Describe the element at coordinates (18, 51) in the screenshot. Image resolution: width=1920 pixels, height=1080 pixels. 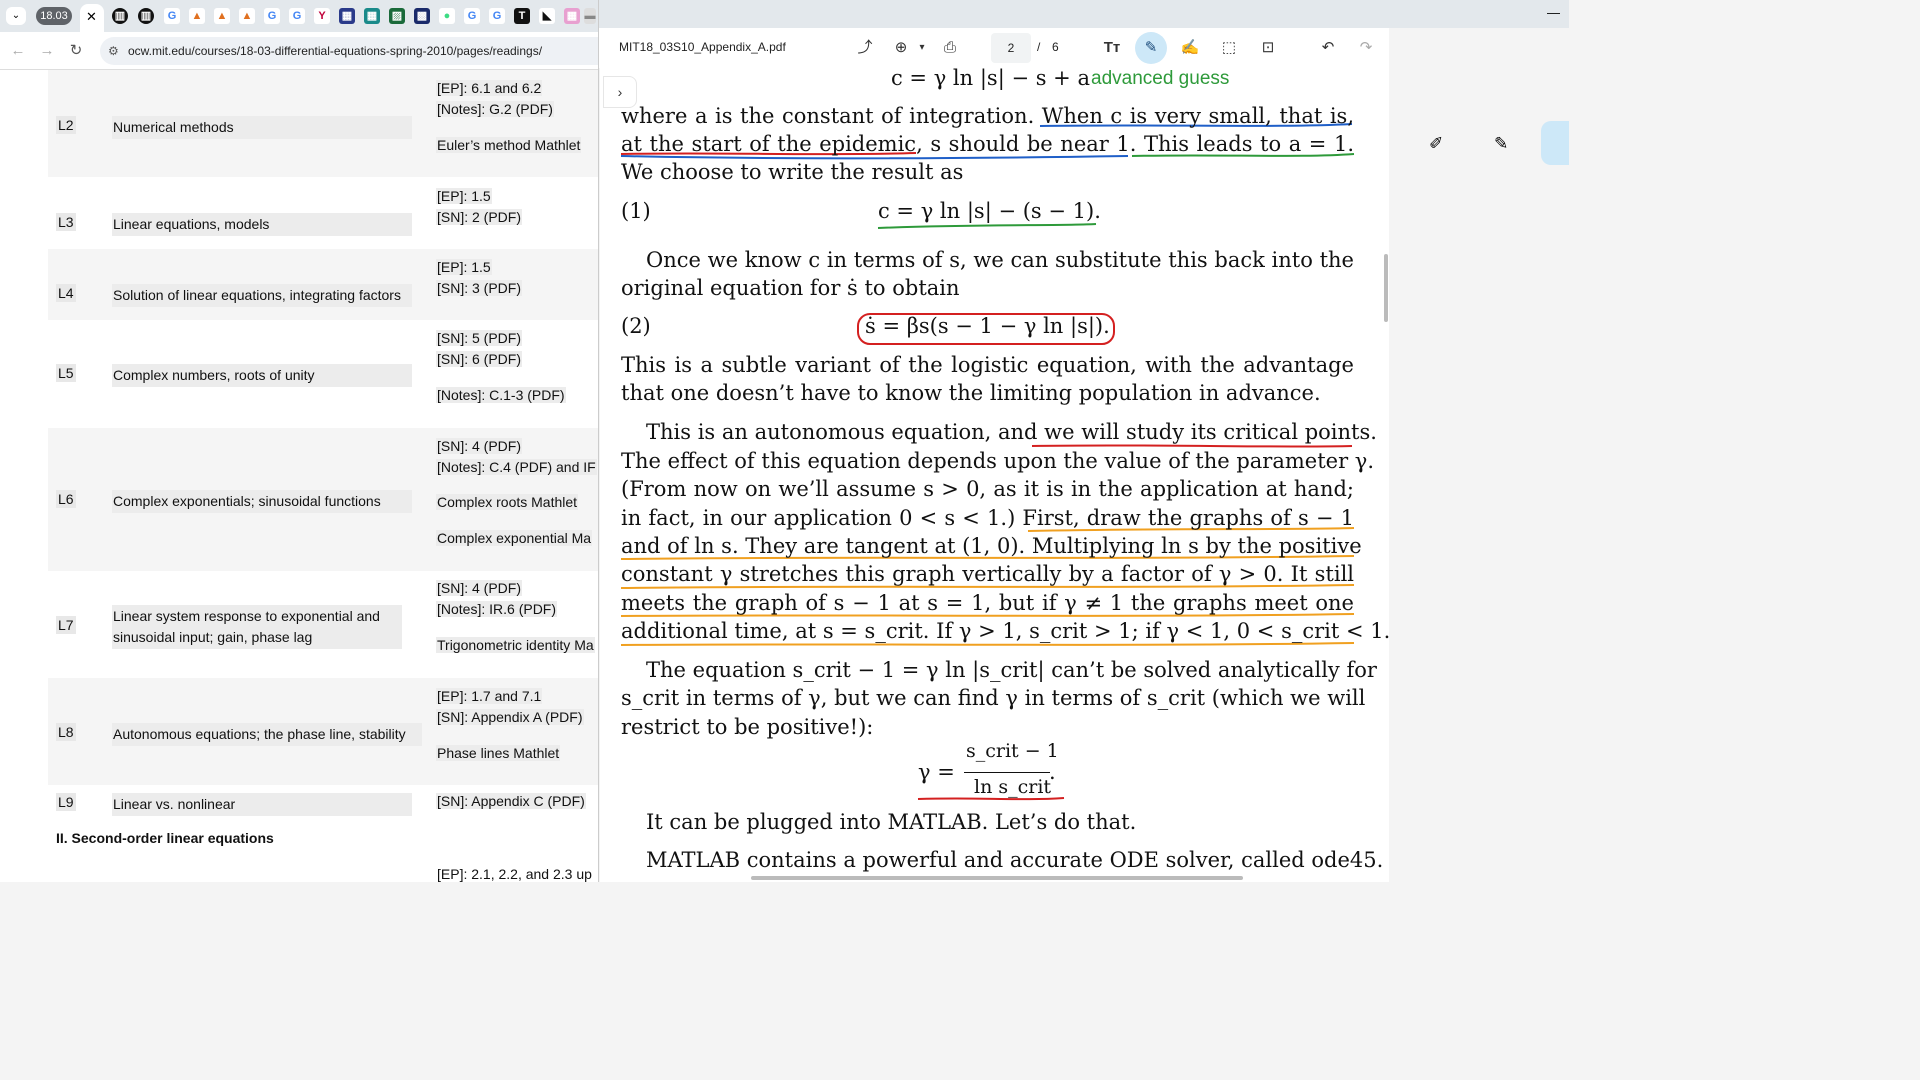
I see `back-arrow-icon: ←` at that location.